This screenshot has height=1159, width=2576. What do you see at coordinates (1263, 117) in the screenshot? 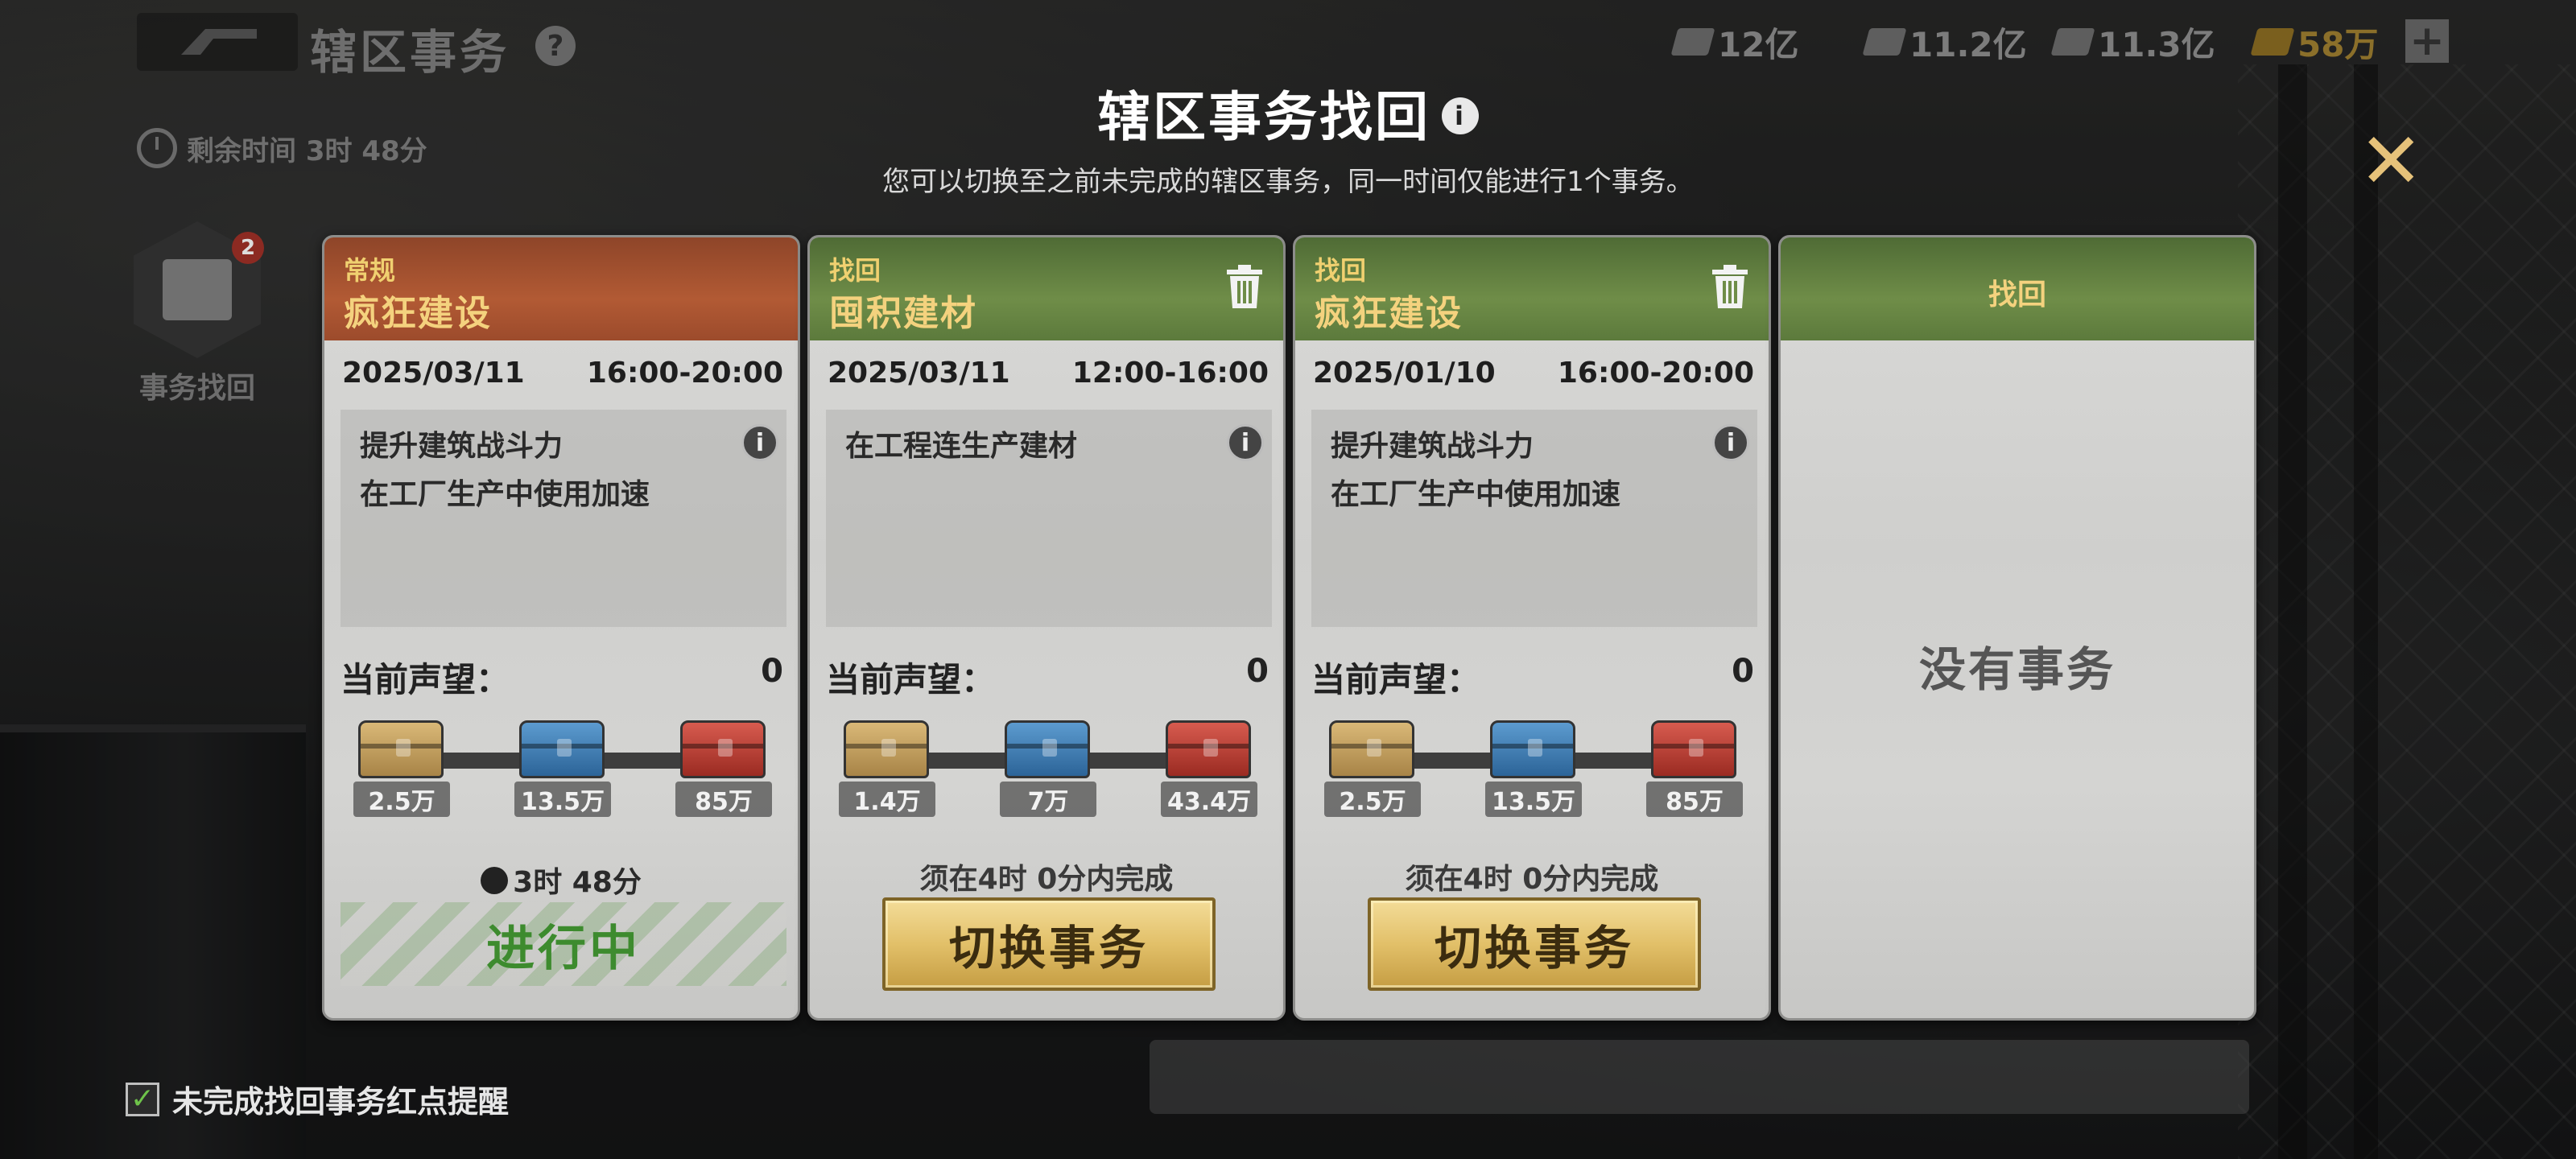
I see `modal-title-text: 辖区事务找回` at bounding box center [1263, 117].